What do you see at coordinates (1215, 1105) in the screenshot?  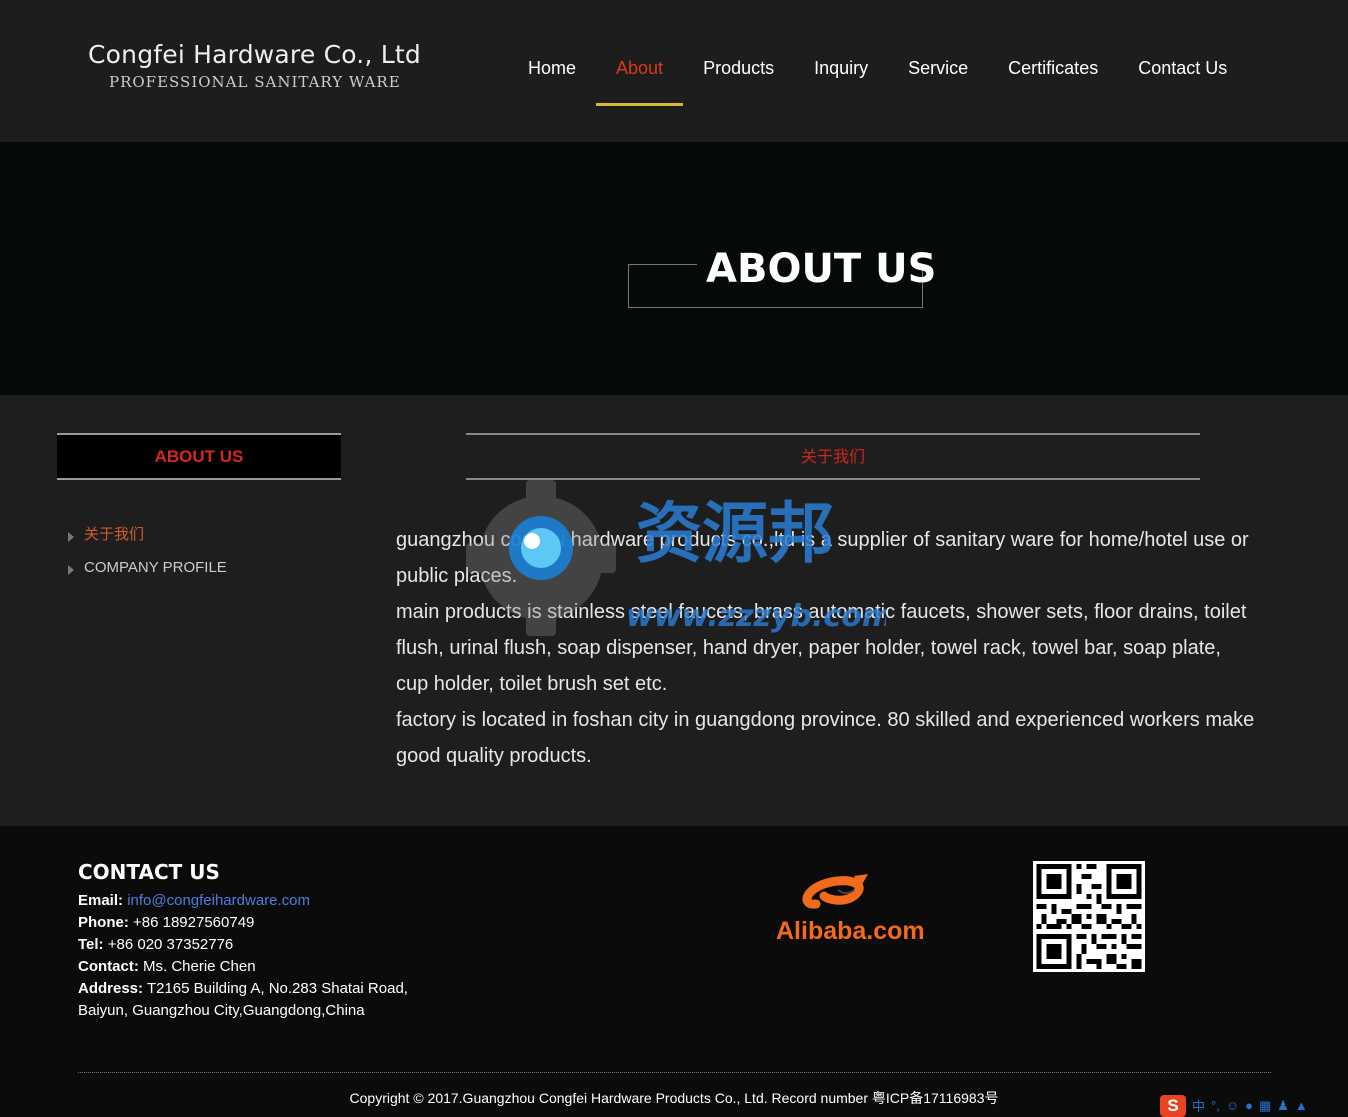 I see `punctuation-icon: °,` at bounding box center [1215, 1105].